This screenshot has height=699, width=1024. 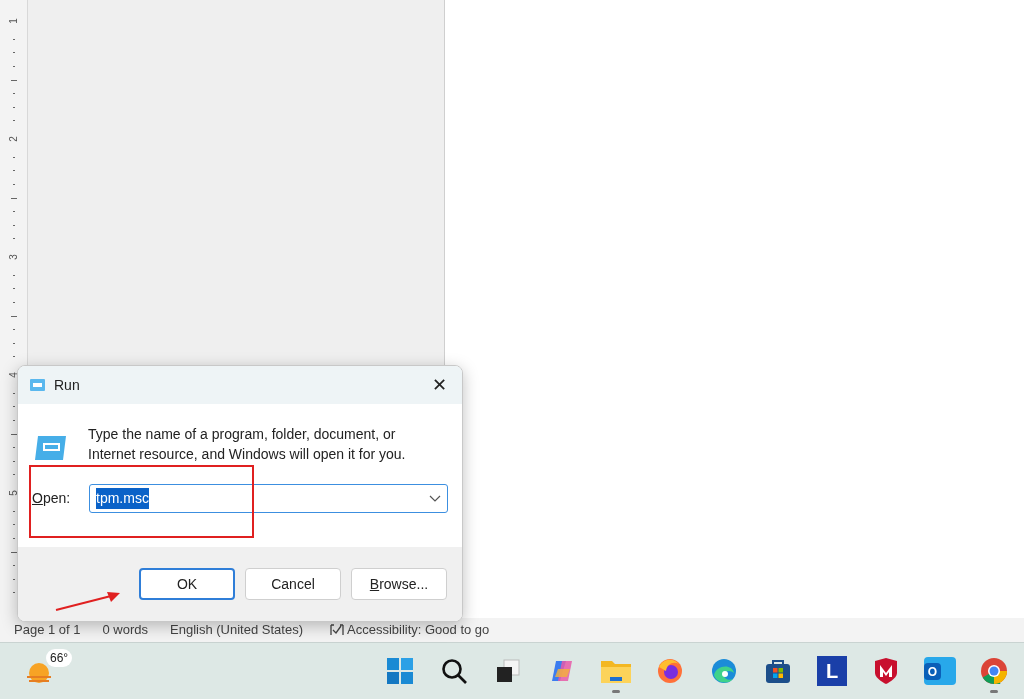 What do you see at coordinates (337, 630) in the screenshot?
I see `accessibility-check-icon` at bounding box center [337, 630].